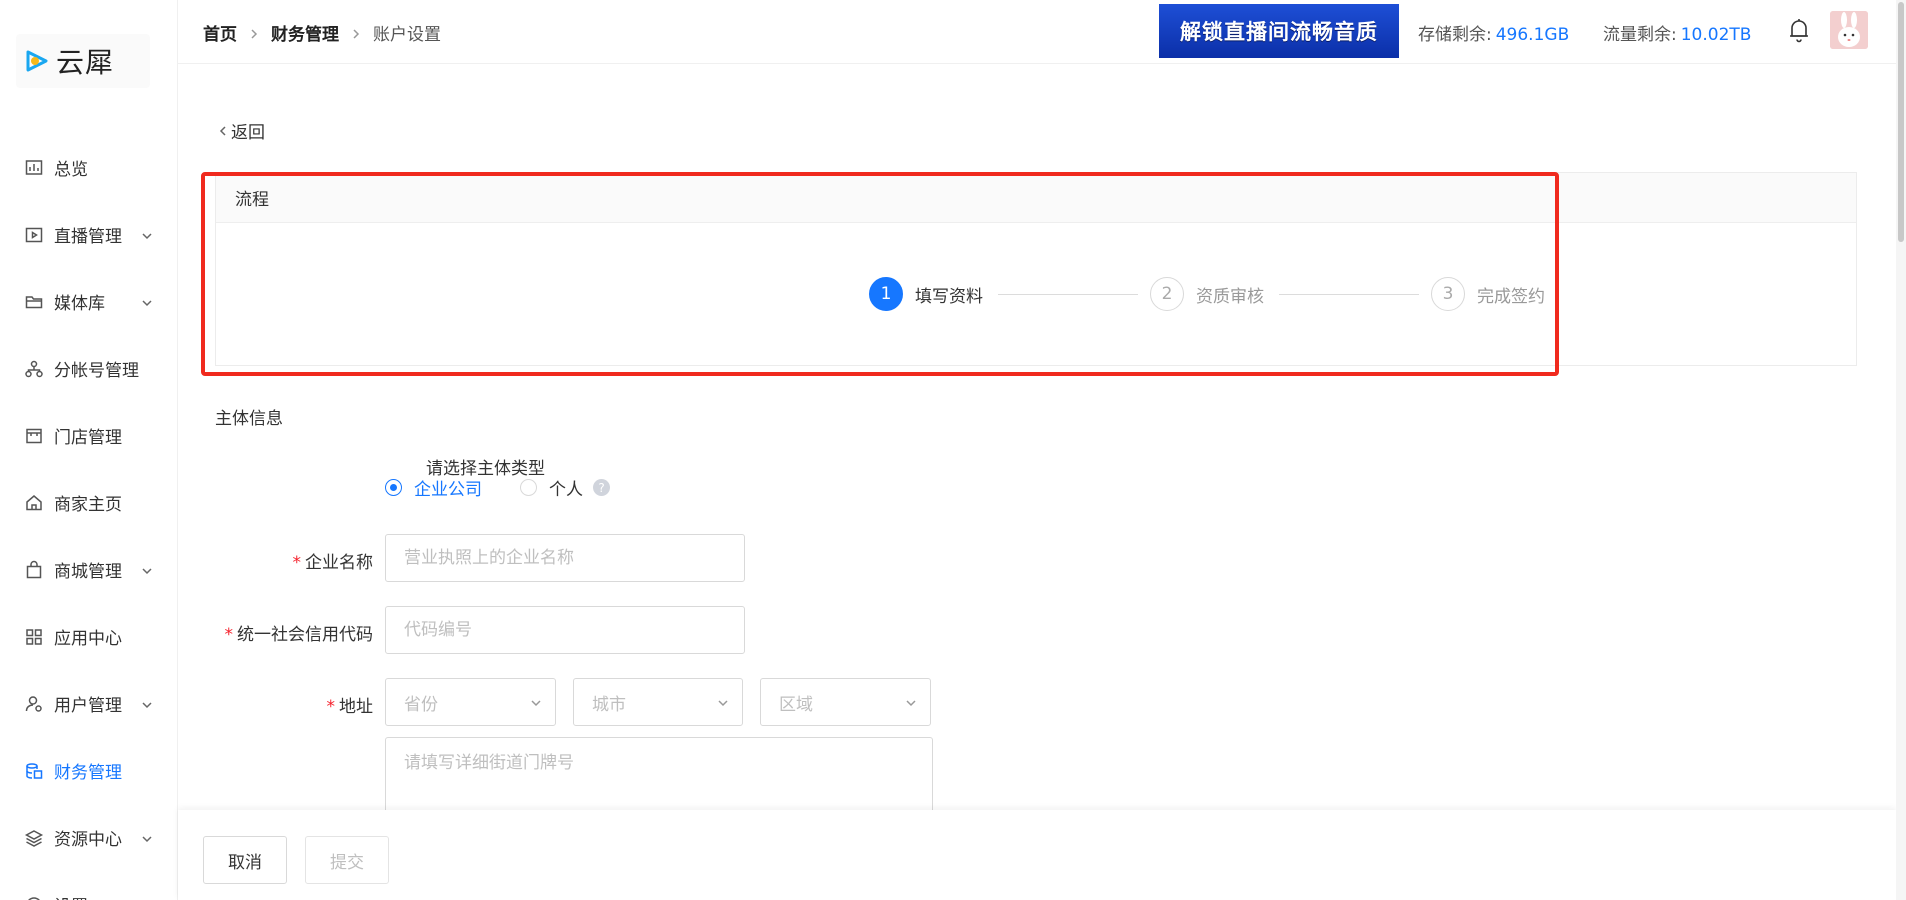 The image size is (1906, 900). What do you see at coordinates (1716, 35) in the screenshot?
I see `traffic-value: 10.02TB` at bounding box center [1716, 35].